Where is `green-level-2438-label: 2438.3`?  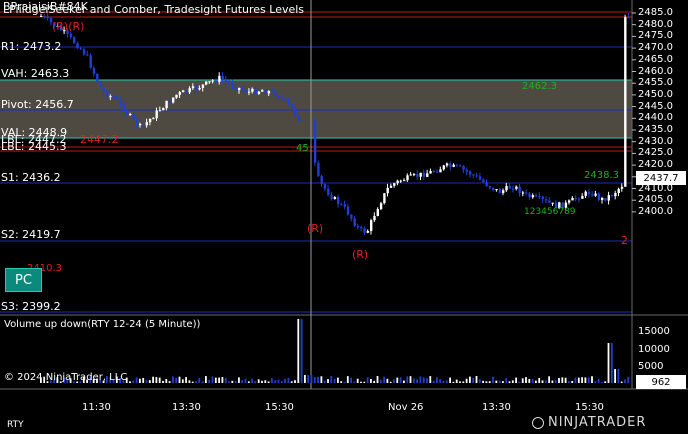 green-level-2438-label: 2438.3 is located at coordinates (601, 175).